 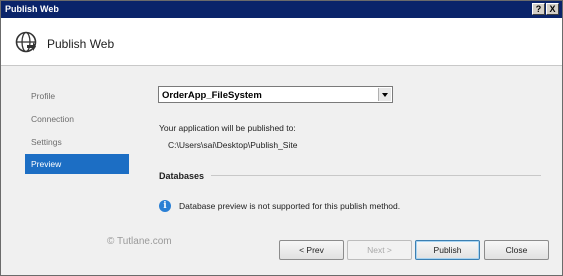 What do you see at coordinates (275, 94) in the screenshot?
I see `profile-select: OrderApp_FileSystem` at bounding box center [275, 94].